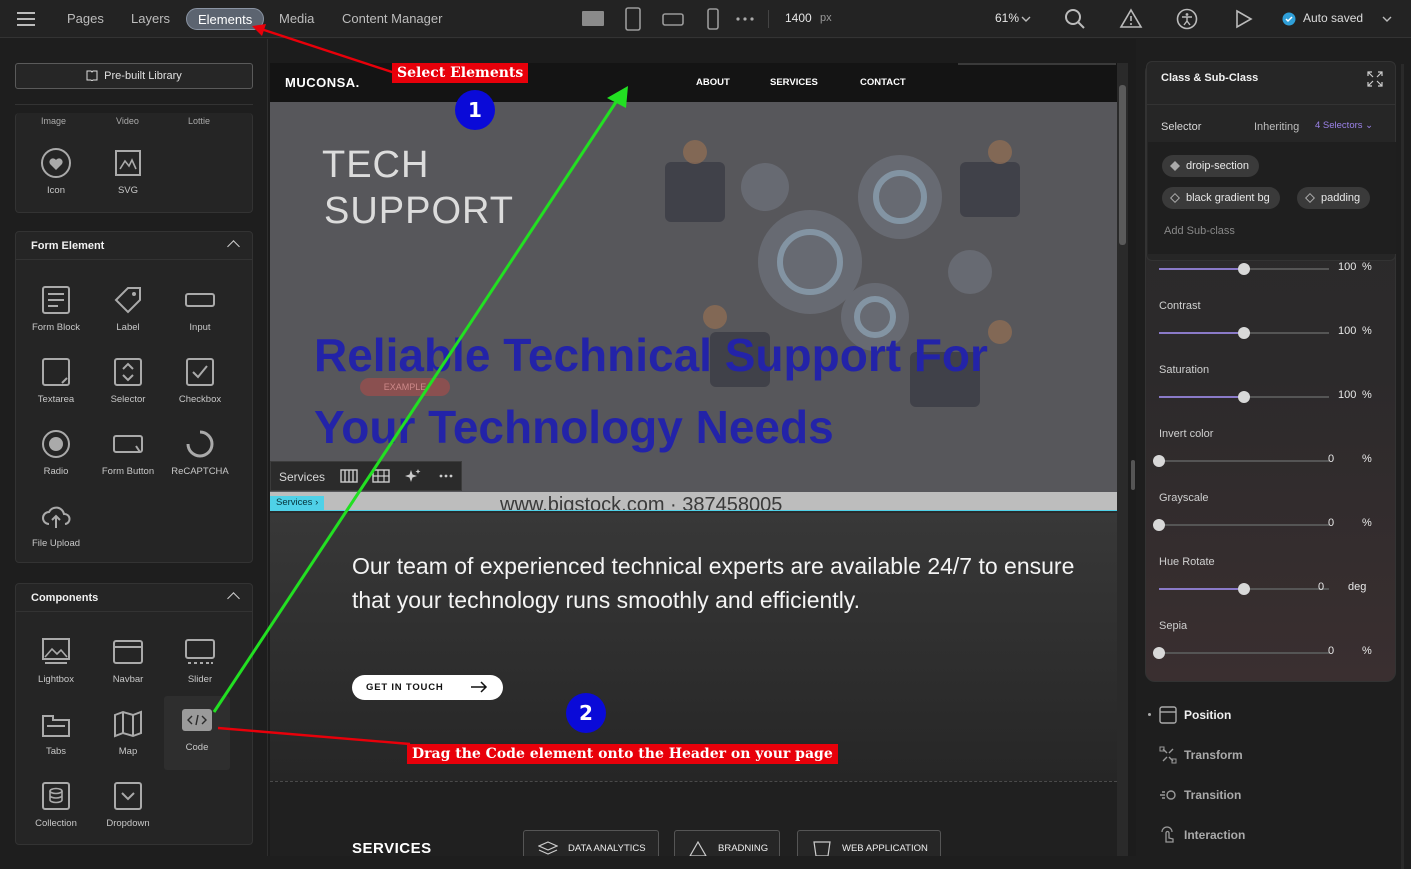 This screenshot has height=869, width=1411. I want to click on get-in-touch-button: GET IN TOUCH, so click(427, 687).